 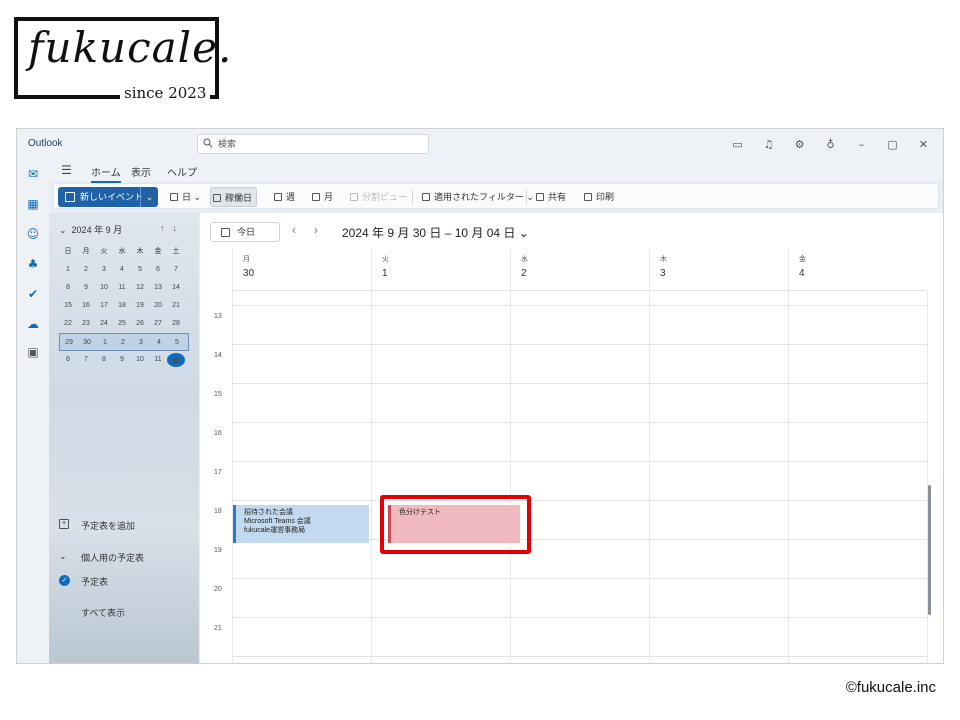 What do you see at coordinates (861, 144) in the screenshot?
I see `minimize-icon: –` at bounding box center [861, 144].